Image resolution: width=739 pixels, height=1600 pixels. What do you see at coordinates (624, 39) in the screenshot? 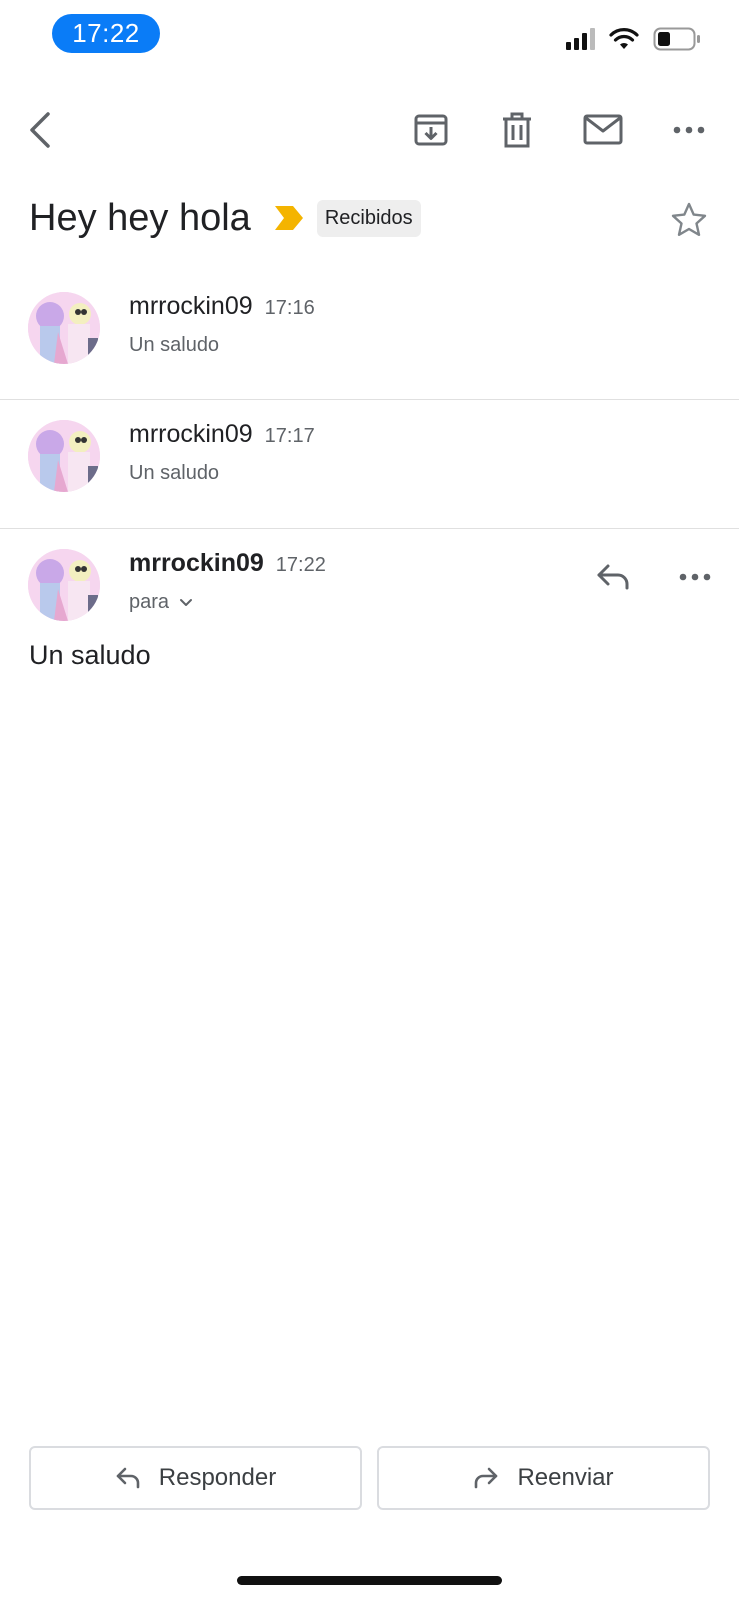
I see `wifi-icon` at bounding box center [624, 39].